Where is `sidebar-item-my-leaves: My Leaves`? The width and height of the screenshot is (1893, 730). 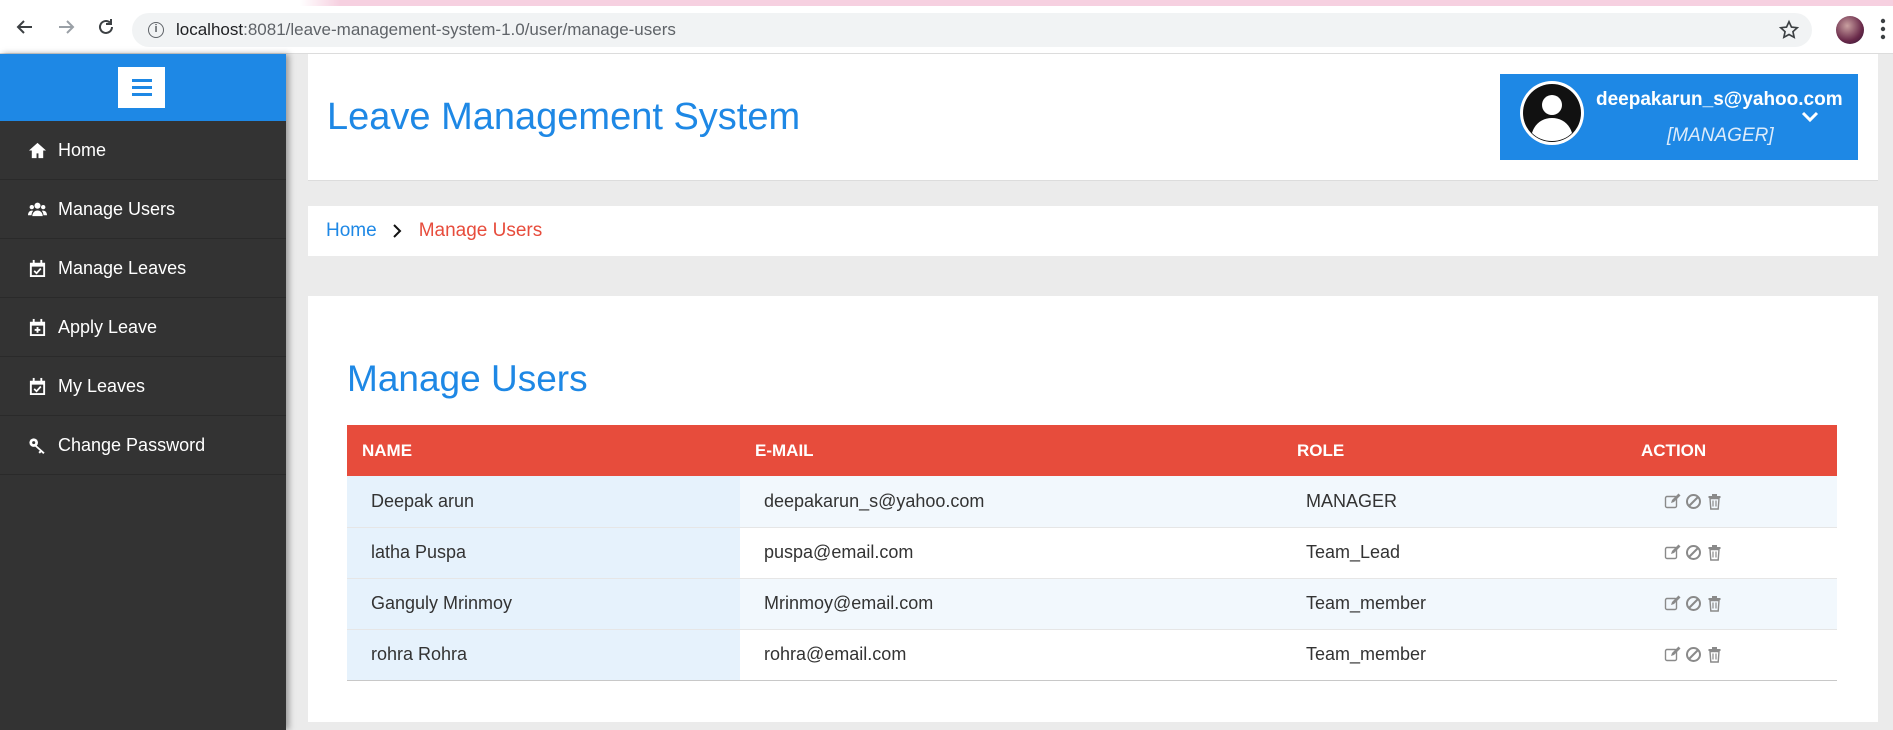
sidebar-item-my-leaves: My Leaves is located at coordinates (143, 386).